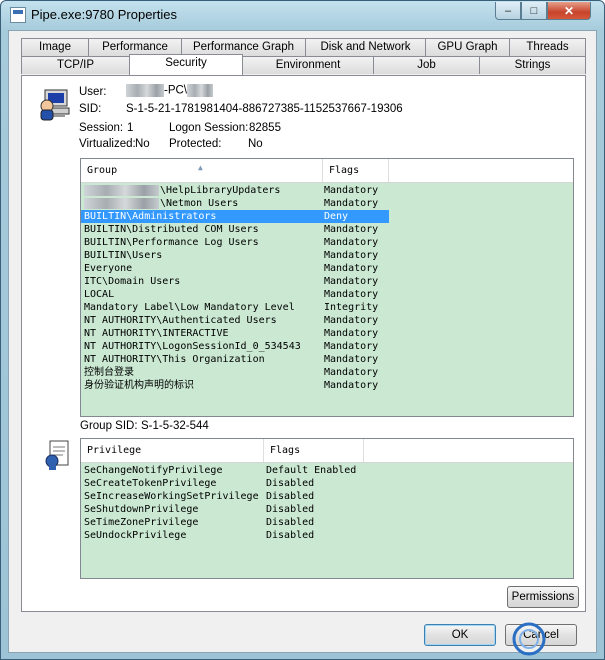 The height and width of the screenshot is (660, 605). Describe the element at coordinates (543, 597) in the screenshot. I see `permissions-button: Permissions` at that location.